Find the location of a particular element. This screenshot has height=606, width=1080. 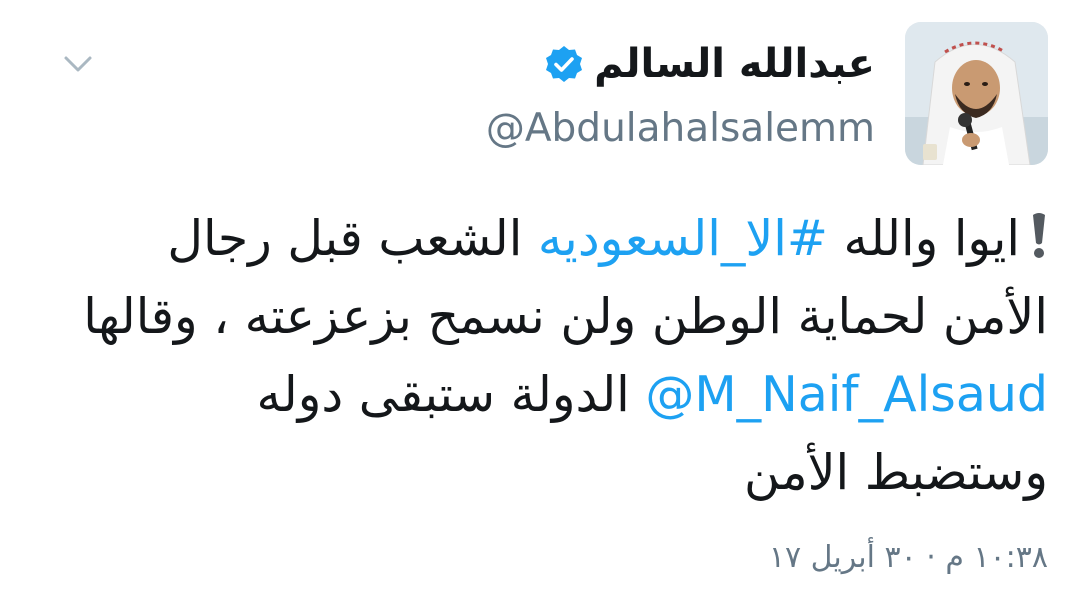

tweet-timestamp: ١٠:٣٨ م · ٣٠ أبريل ١٧ is located at coordinates (908, 557).